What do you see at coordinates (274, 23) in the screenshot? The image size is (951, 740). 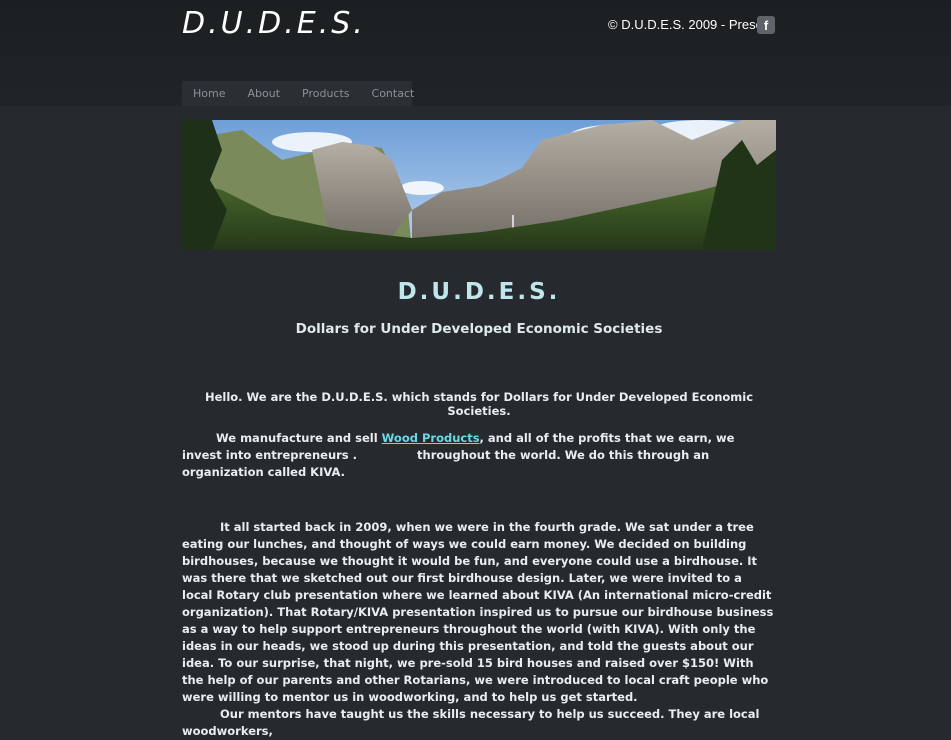 I see `site-logo: D.U.D.E.S.` at bounding box center [274, 23].